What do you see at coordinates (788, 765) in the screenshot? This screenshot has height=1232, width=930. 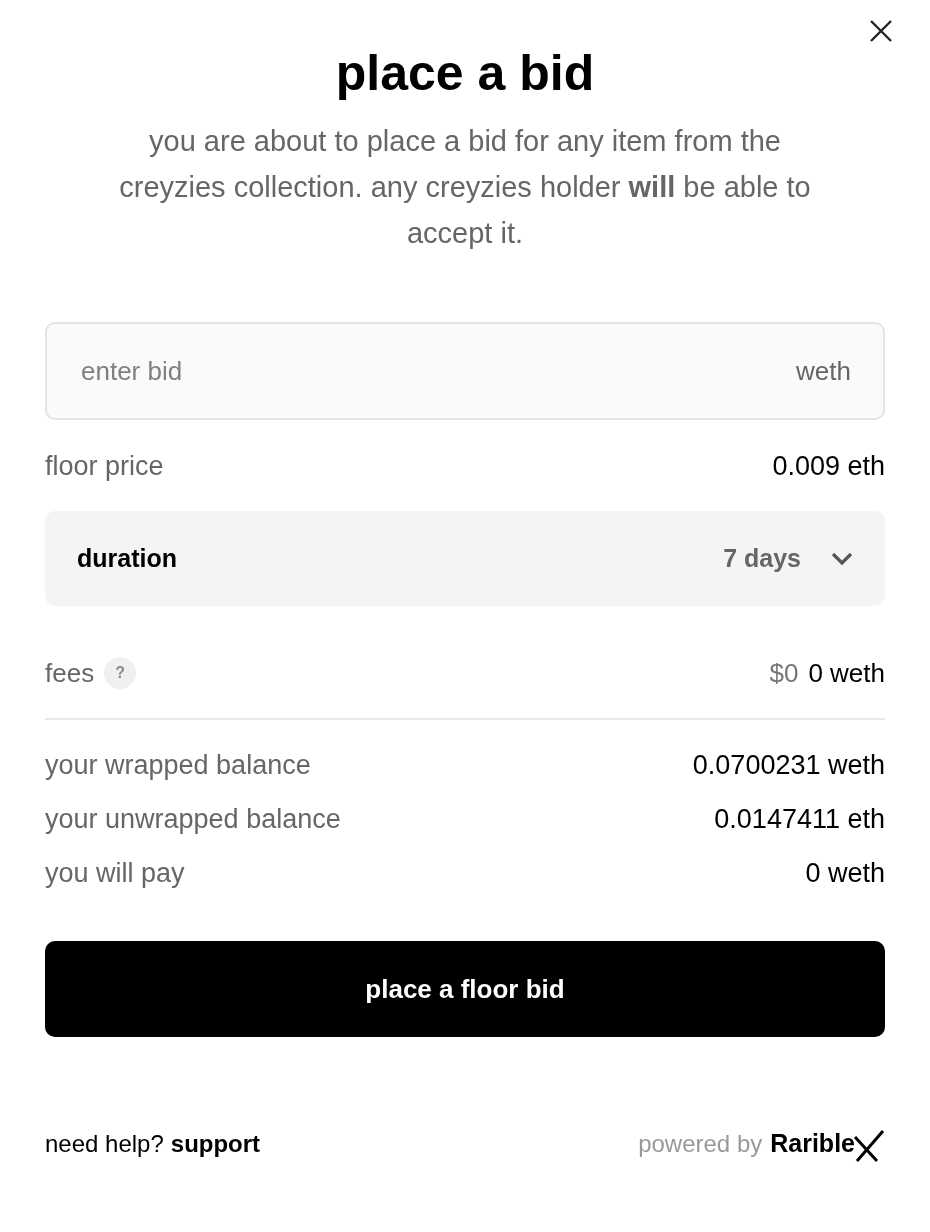 I see `row-value: 0.0700231 weth` at bounding box center [788, 765].